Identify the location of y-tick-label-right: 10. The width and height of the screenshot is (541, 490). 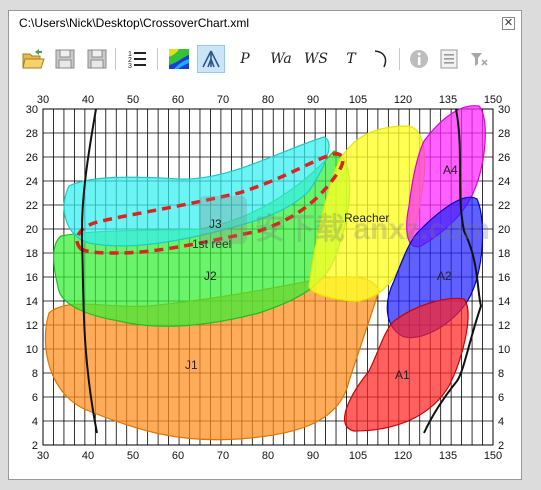
(504, 350).